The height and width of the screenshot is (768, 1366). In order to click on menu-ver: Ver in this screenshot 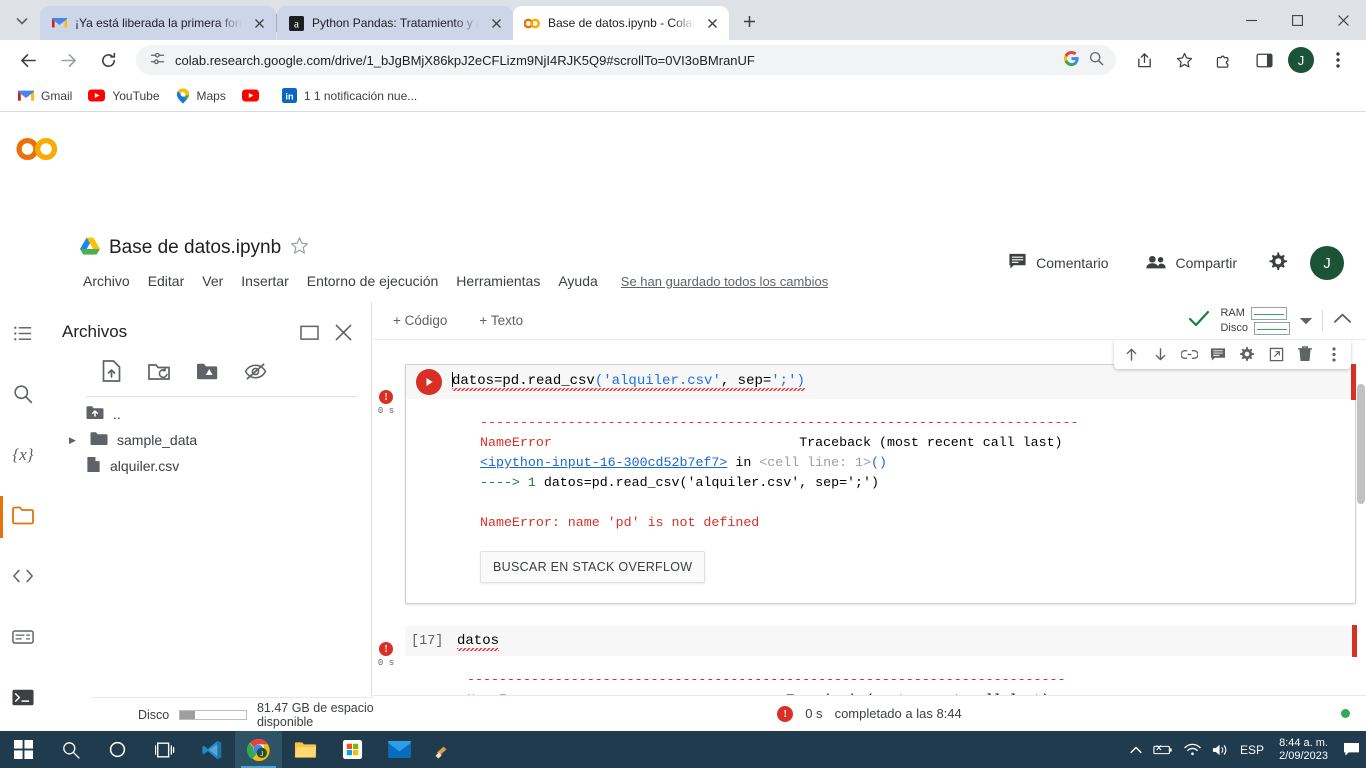, I will do `click(212, 281)`.